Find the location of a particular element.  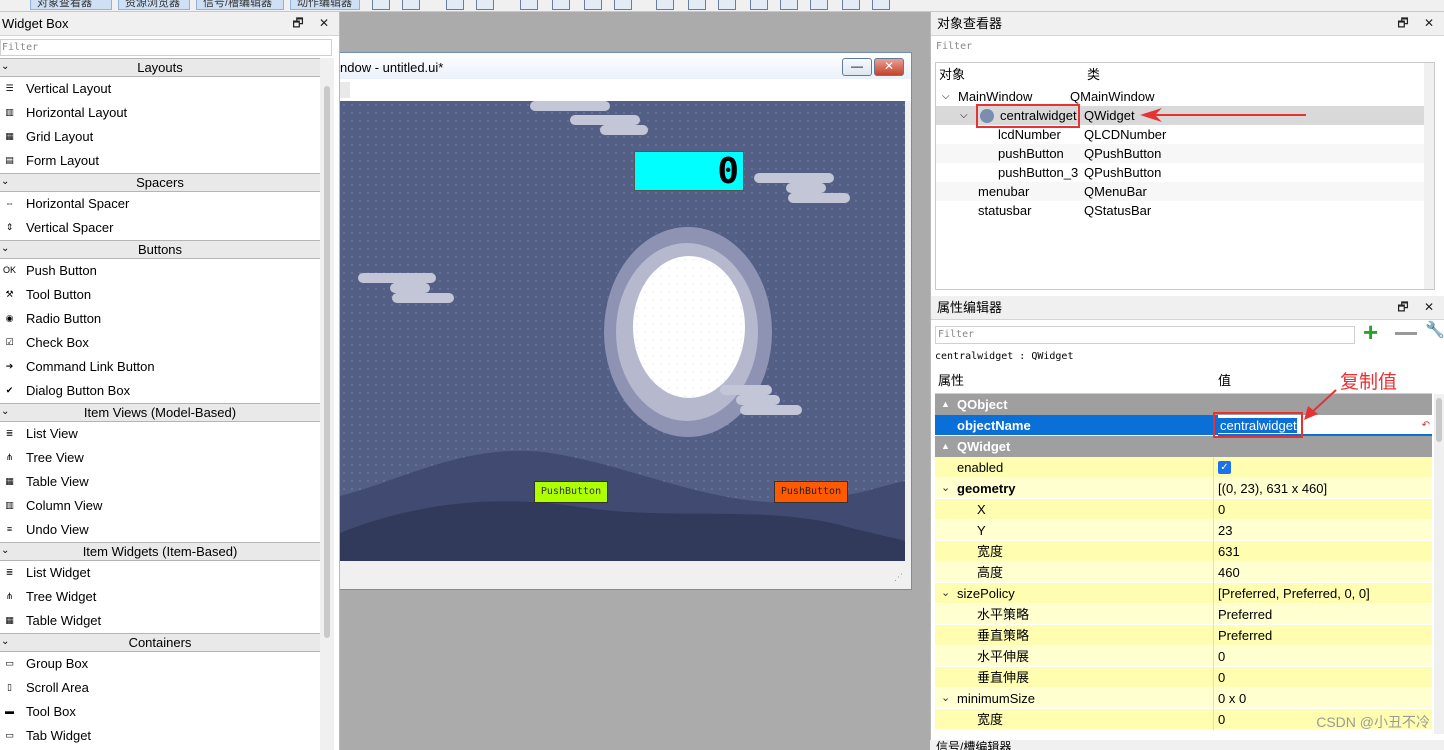

copy-icon is located at coordinates (455, 5).